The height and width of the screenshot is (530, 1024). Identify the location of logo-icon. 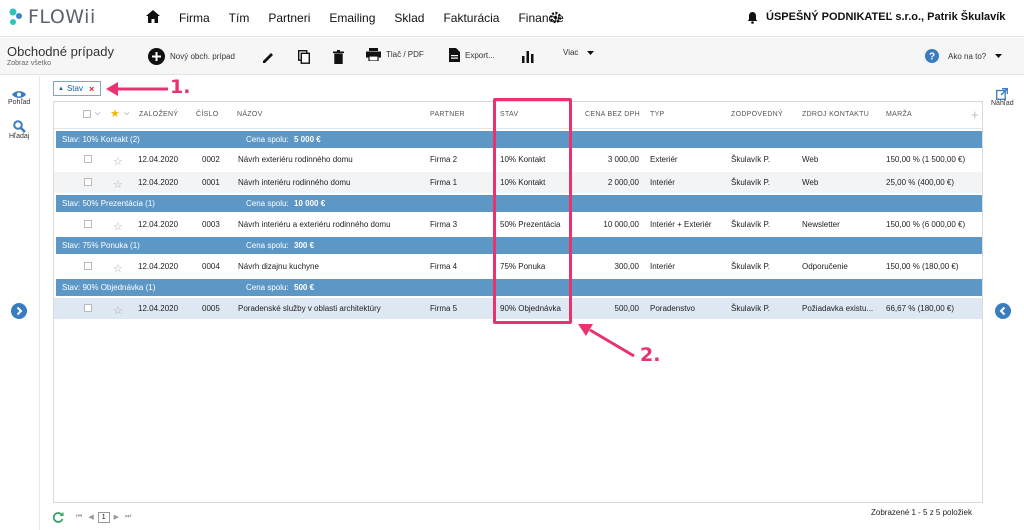
(15, 16).